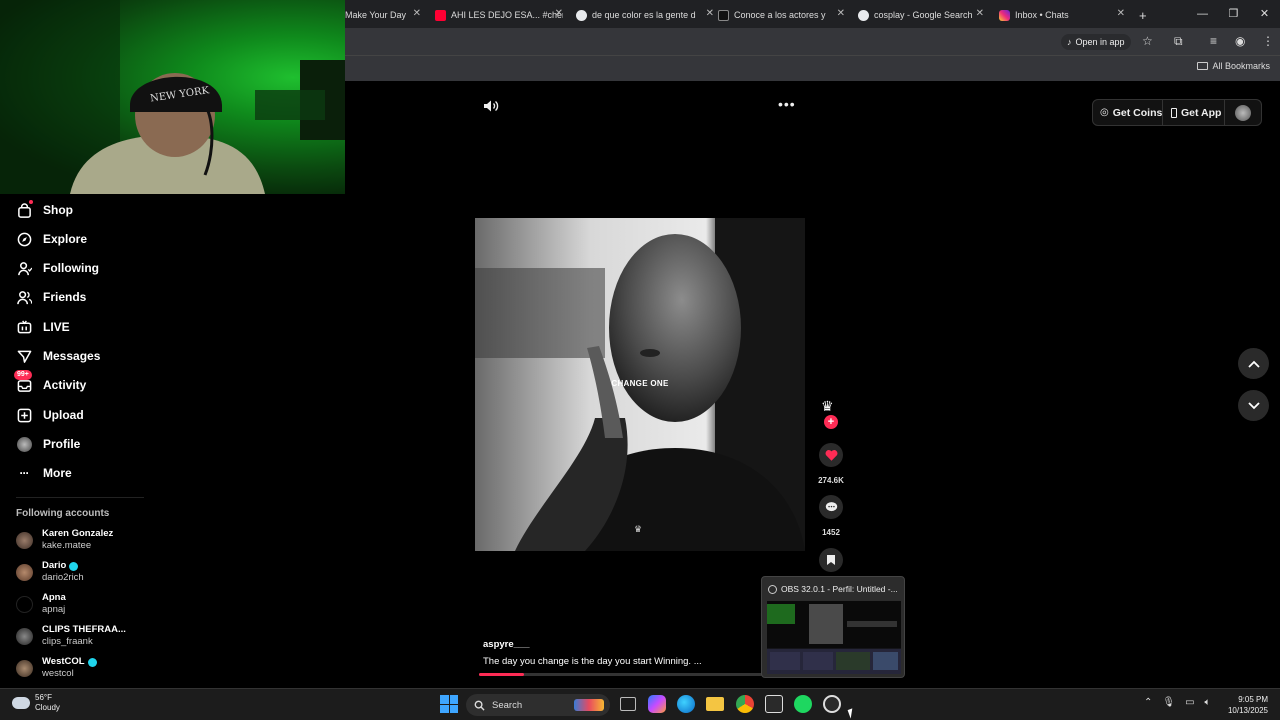 This screenshot has height=720, width=1280. Describe the element at coordinates (1264, 14) in the screenshot. I see `close-window-icon: ✕` at that location.